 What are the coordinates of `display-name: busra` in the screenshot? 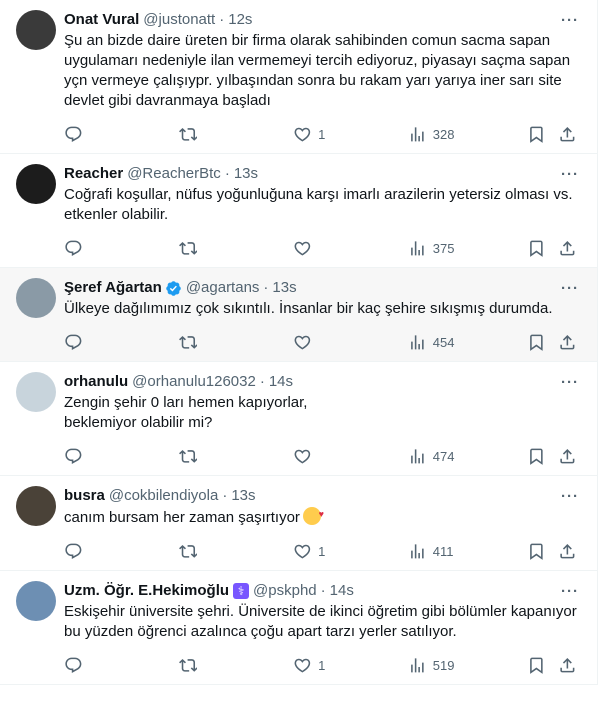 It's located at (84, 496).